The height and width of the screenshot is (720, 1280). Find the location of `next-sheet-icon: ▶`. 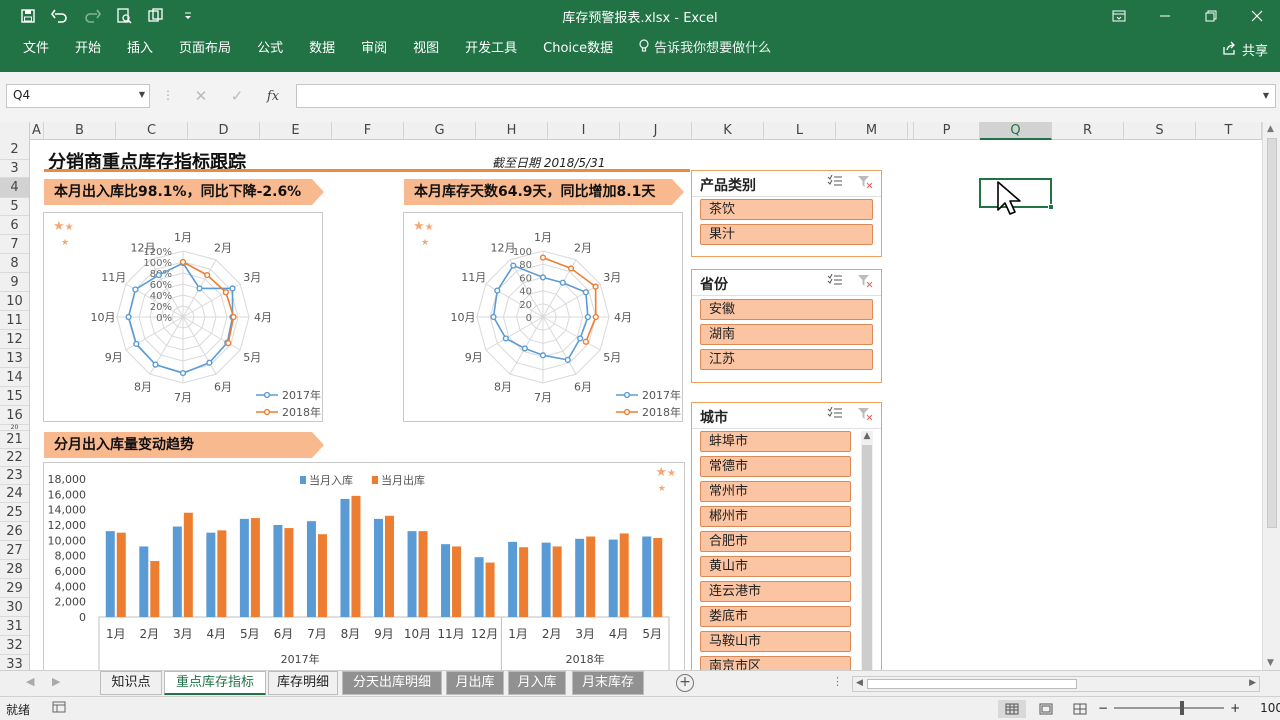

next-sheet-icon: ▶ is located at coordinates (56, 681).